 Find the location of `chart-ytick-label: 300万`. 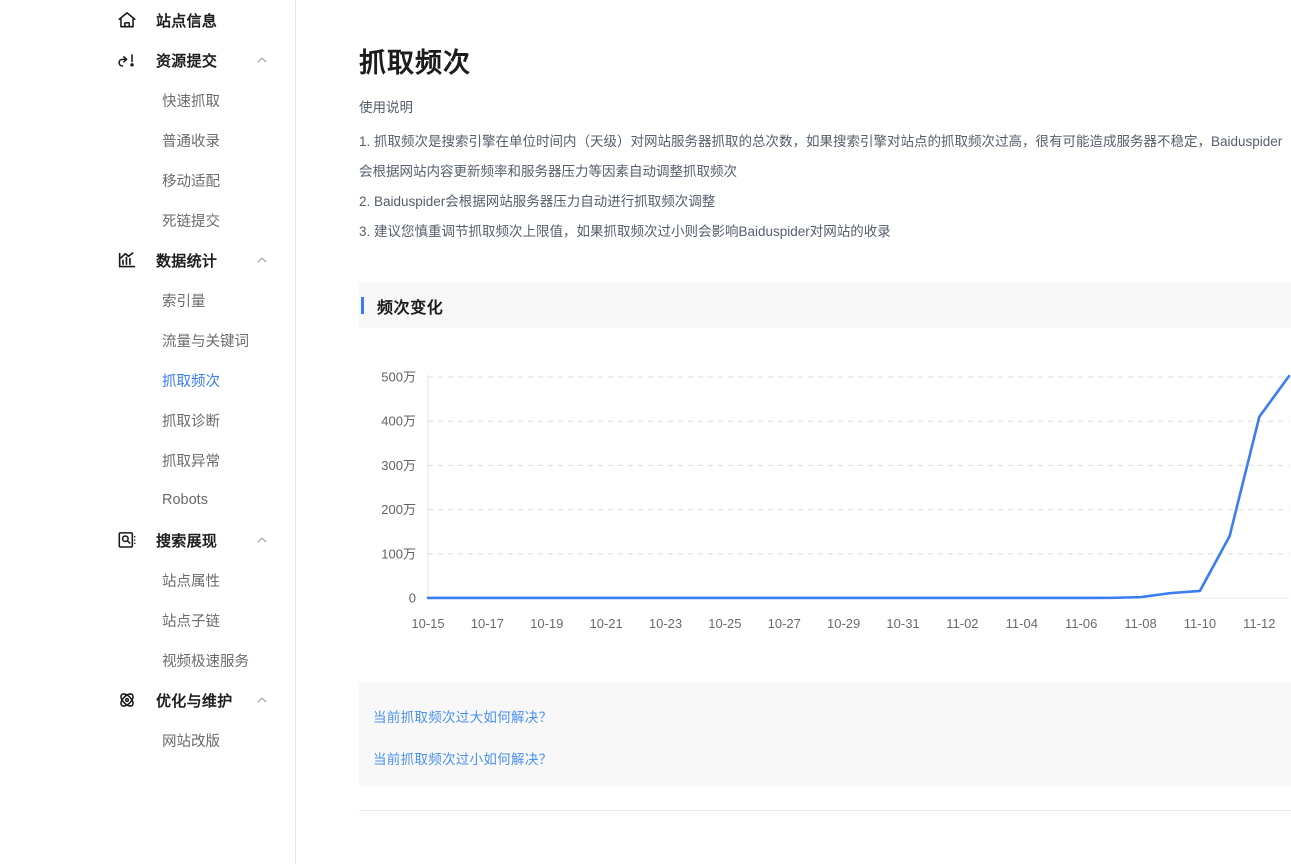

chart-ytick-label: 300万 is located at coordinates (398, 465).